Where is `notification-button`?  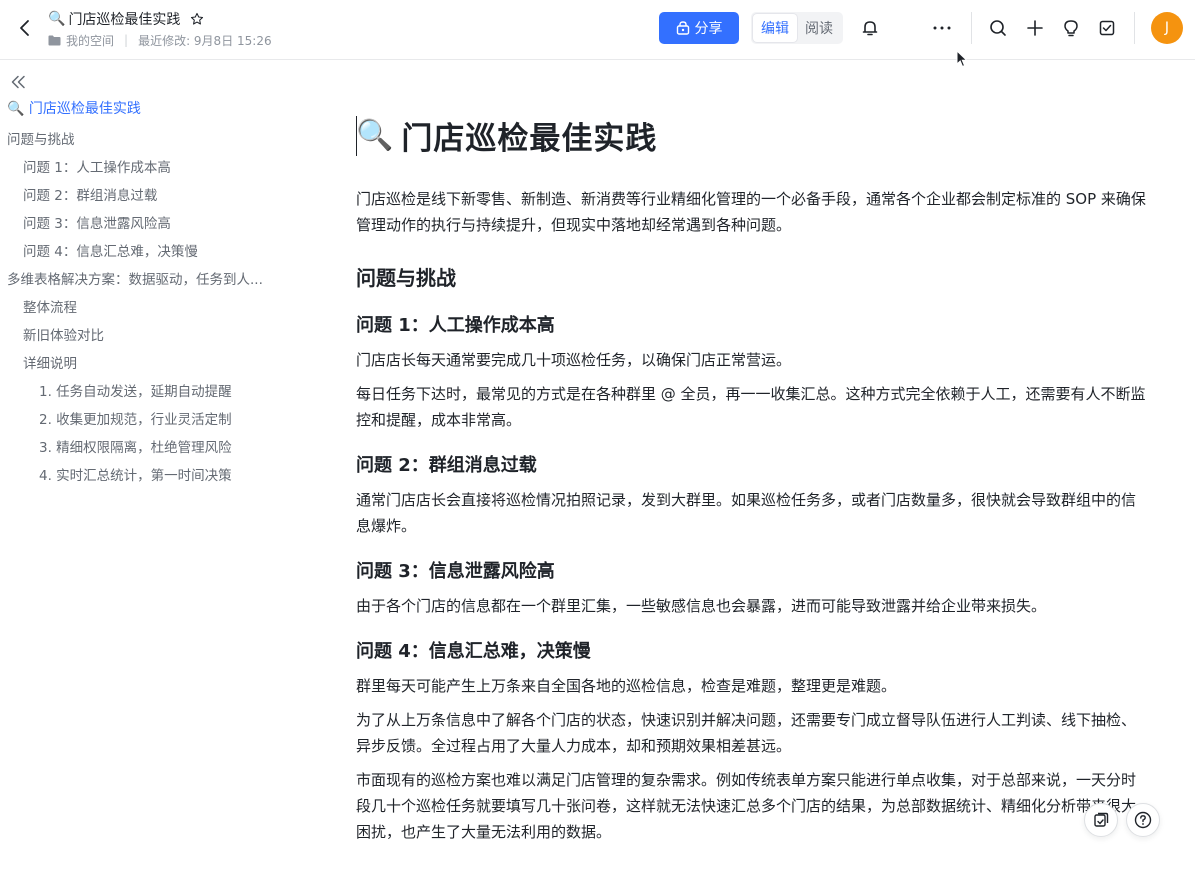
notification-button is located at coordinates (870, 28).